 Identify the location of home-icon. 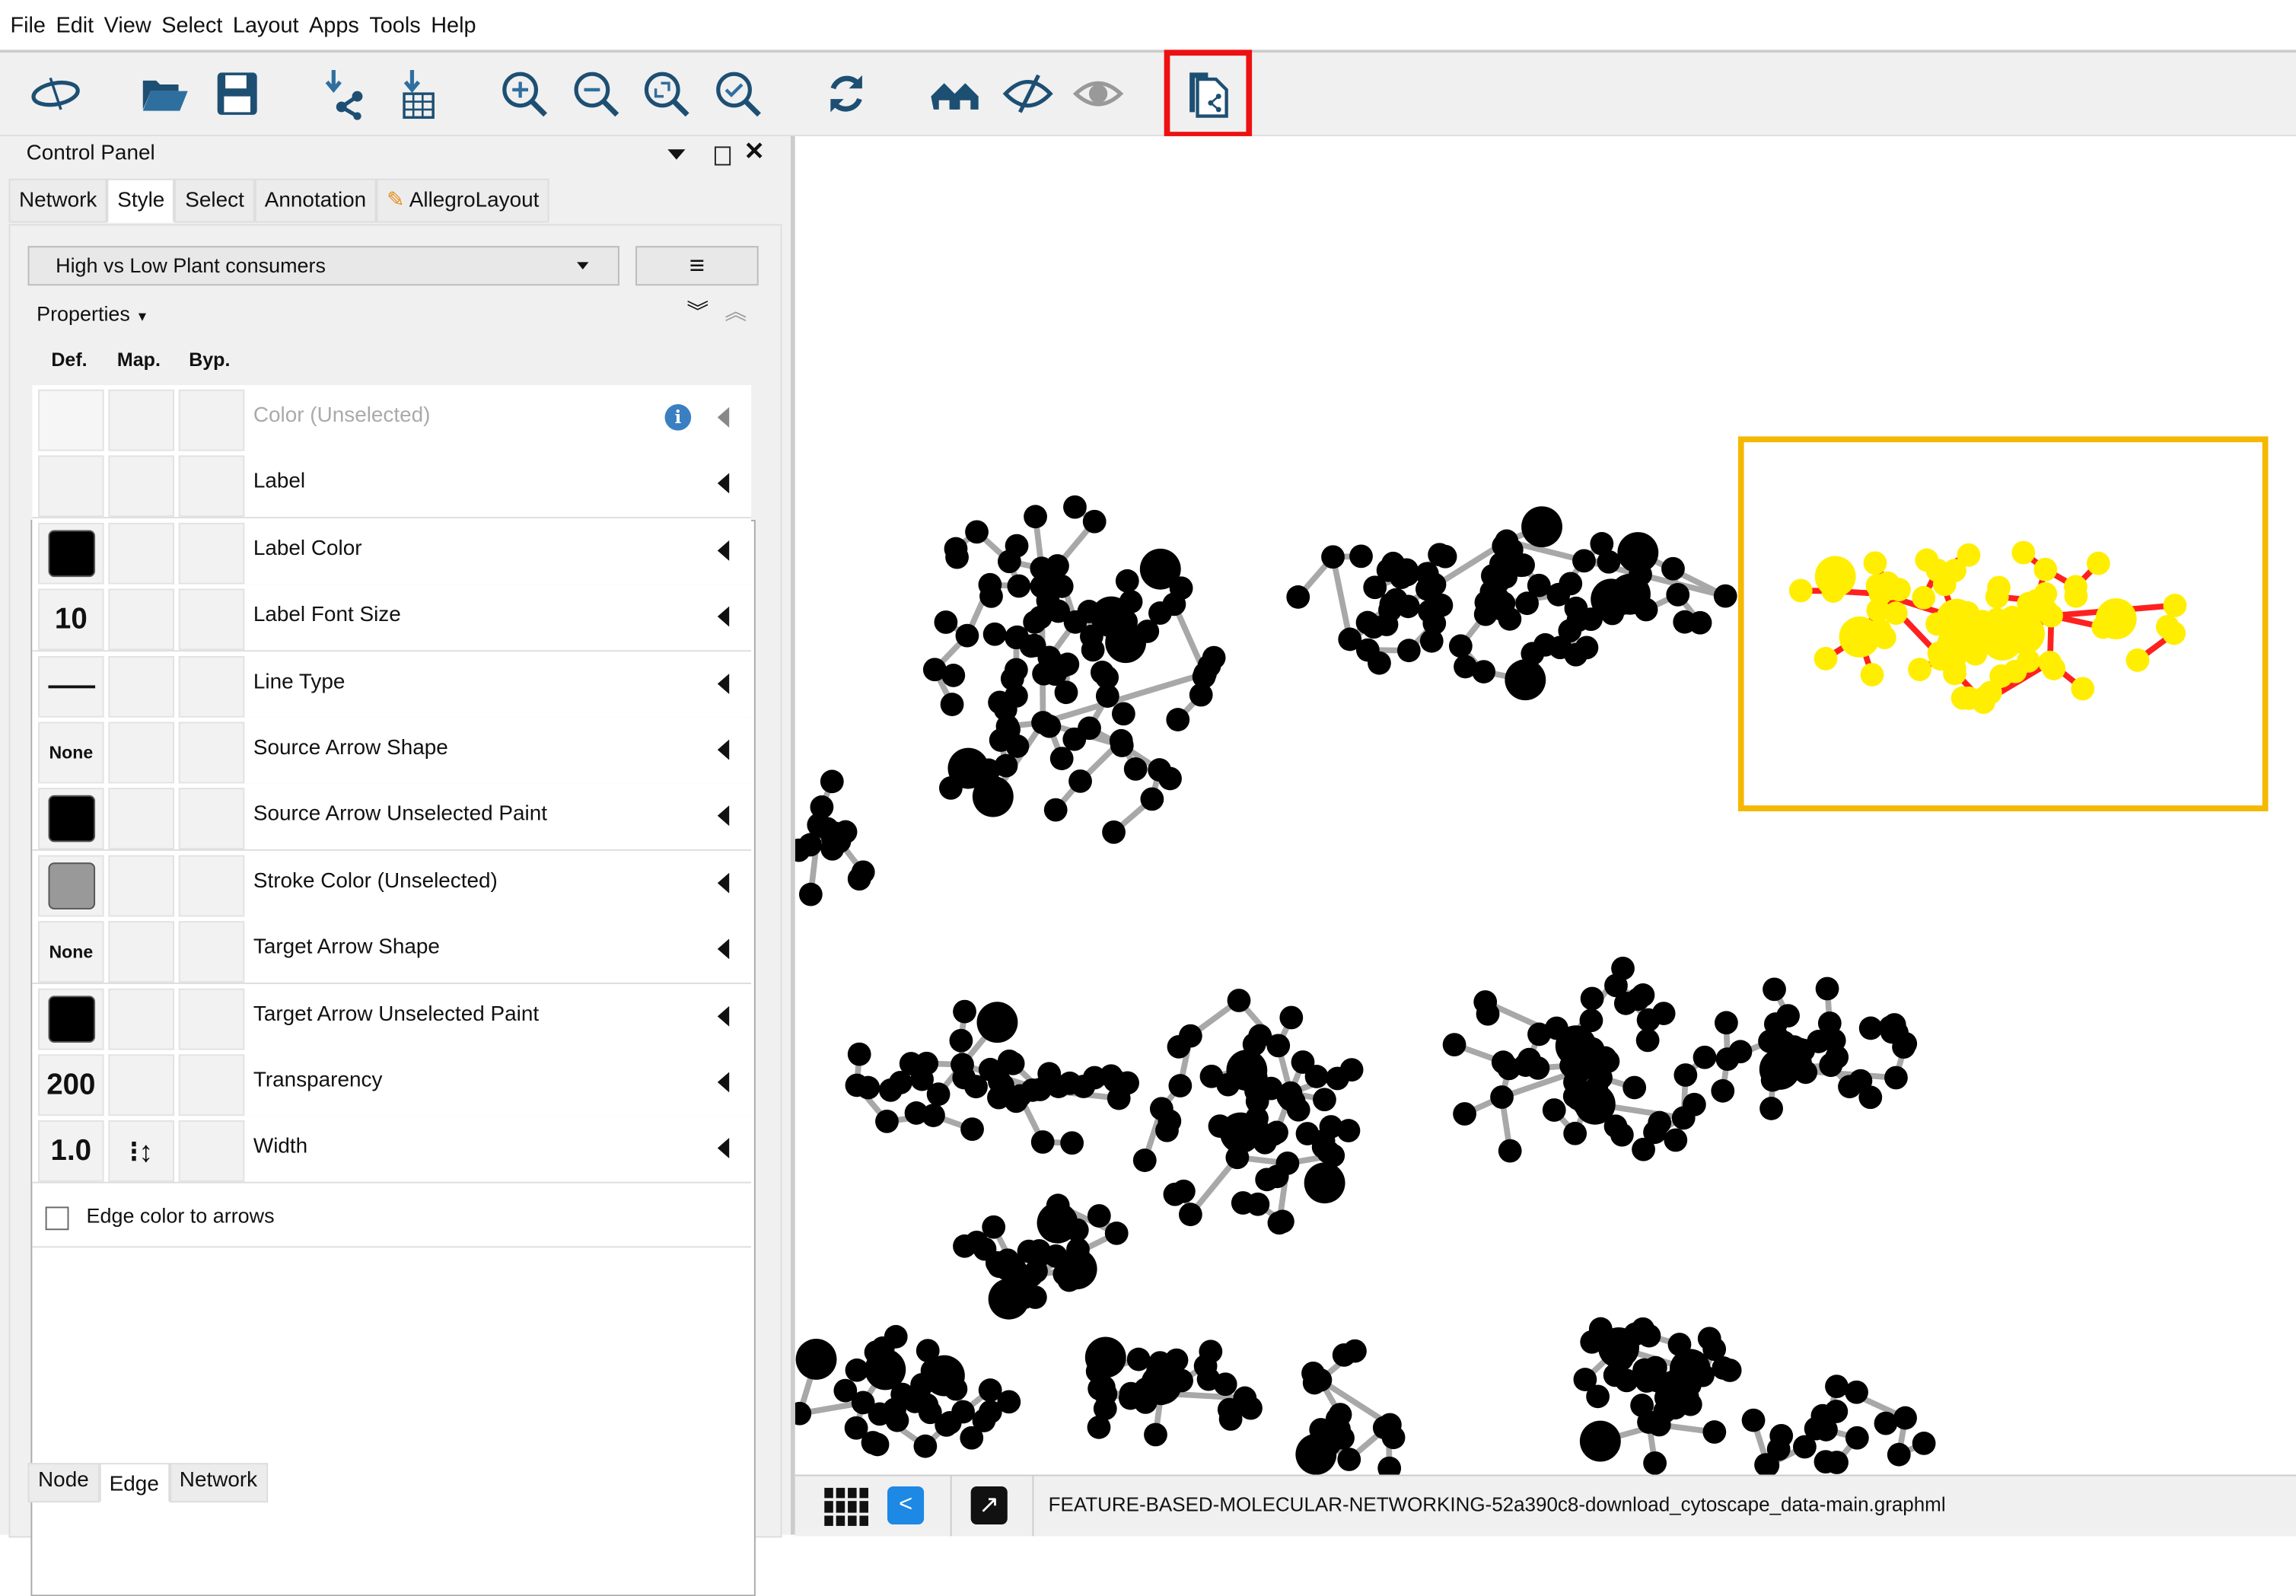
(954, 94).